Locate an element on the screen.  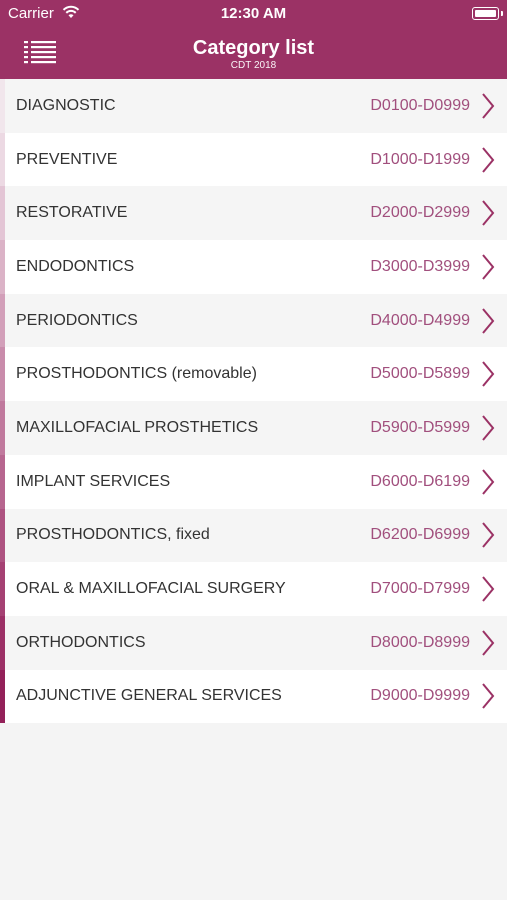
category-row: ORTHODONTICS D8000-D8999 is located at coordinates (253, 642).